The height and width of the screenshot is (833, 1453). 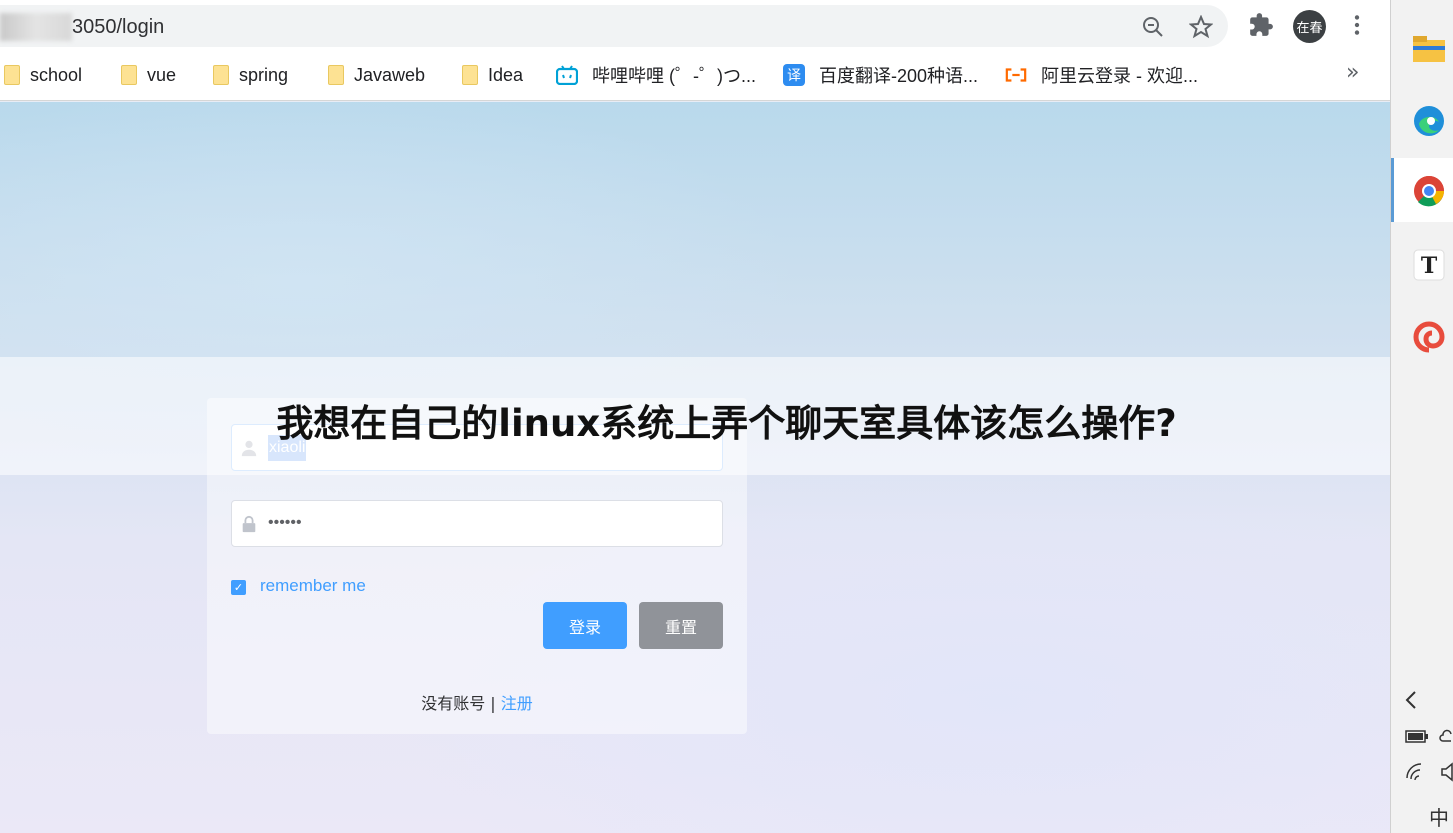 I want to click on taskbar-typora: T, so click(x=1422, y=264).